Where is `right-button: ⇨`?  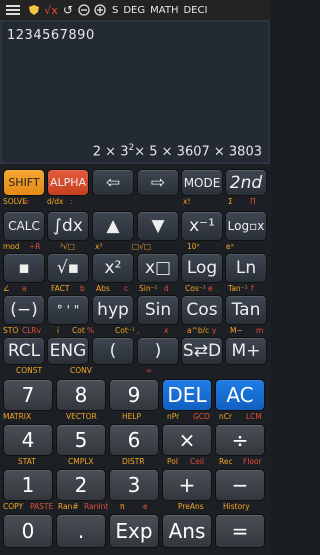
right-button: ⇨ is located at coordinates (158, 182).